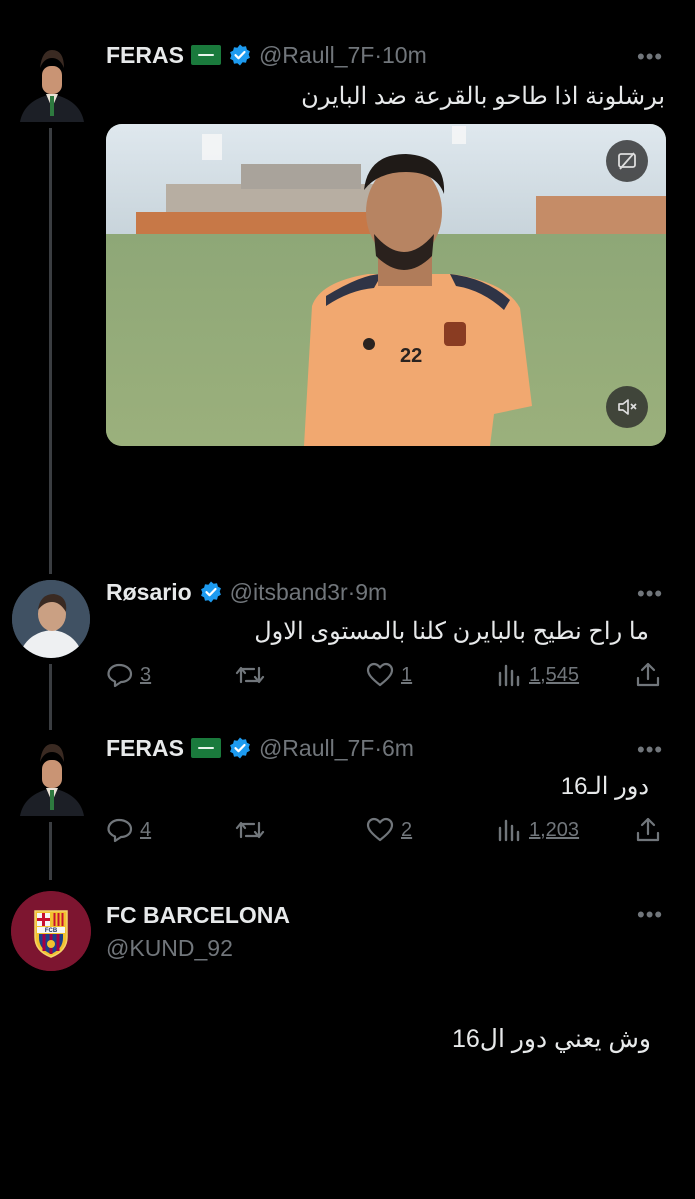 The width and height of the screenshot is (695, 1199). What do you see at coordinates (604, 786) in the screenshot?
I see `tweet-text: دور الـ16` at bounding box center [604, 786].